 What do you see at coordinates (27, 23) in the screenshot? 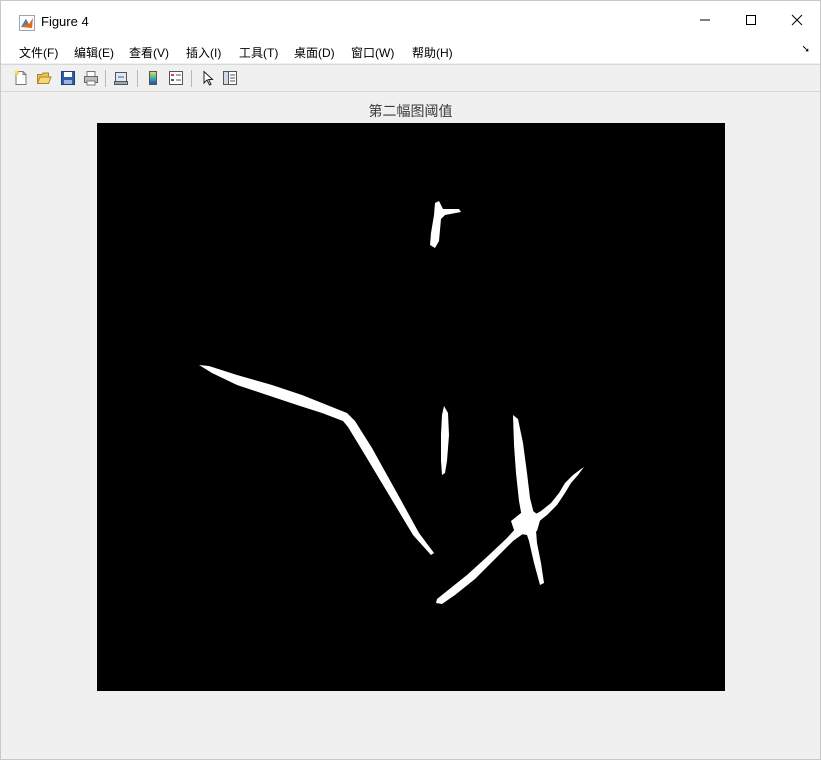
I see `matlab-app-icon` at bounding box center [27, 23].